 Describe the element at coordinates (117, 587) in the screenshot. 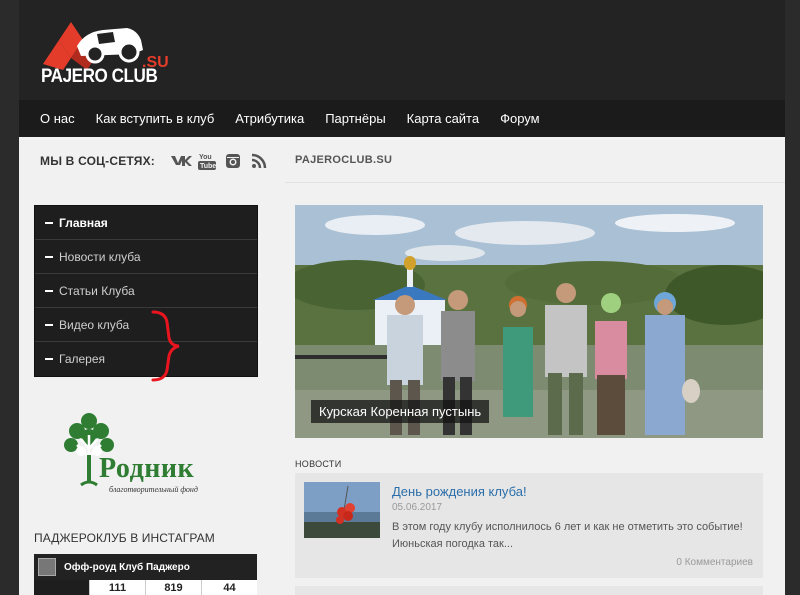

I see `instagram-stat-posts: 111` at that location.